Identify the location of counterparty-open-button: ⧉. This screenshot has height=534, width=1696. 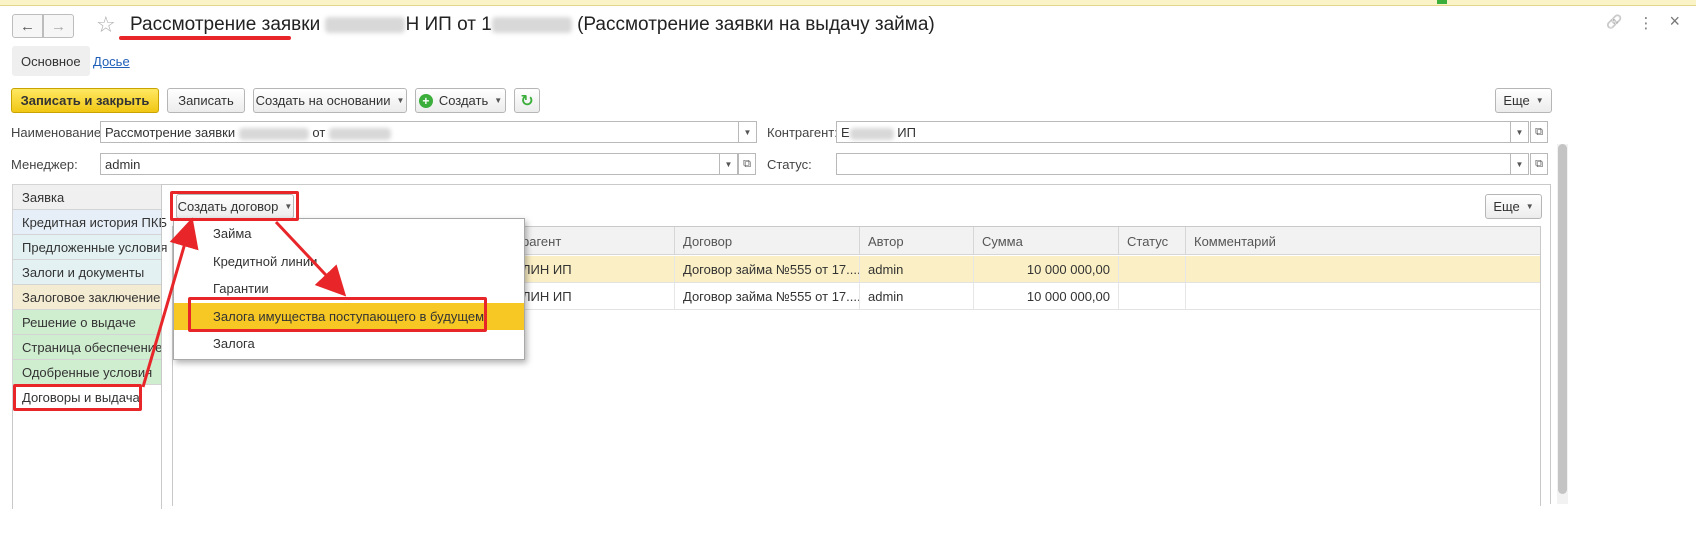
(1539, 132).